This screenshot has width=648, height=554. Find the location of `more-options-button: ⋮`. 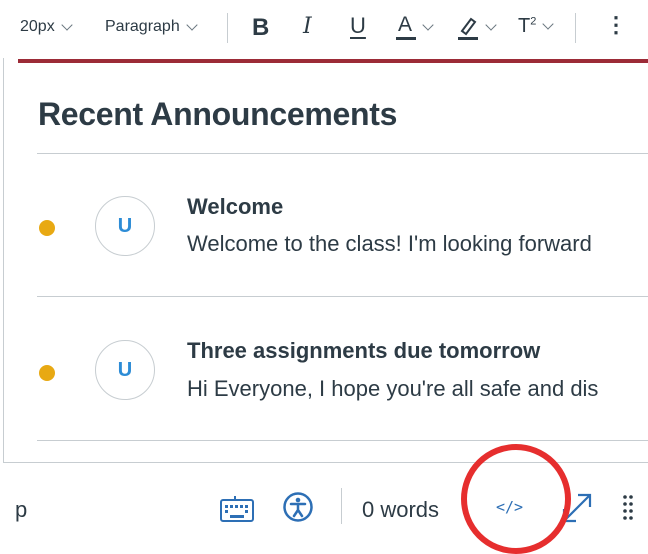

more-options-button: ⋮ is located at coordinates (616, 25).